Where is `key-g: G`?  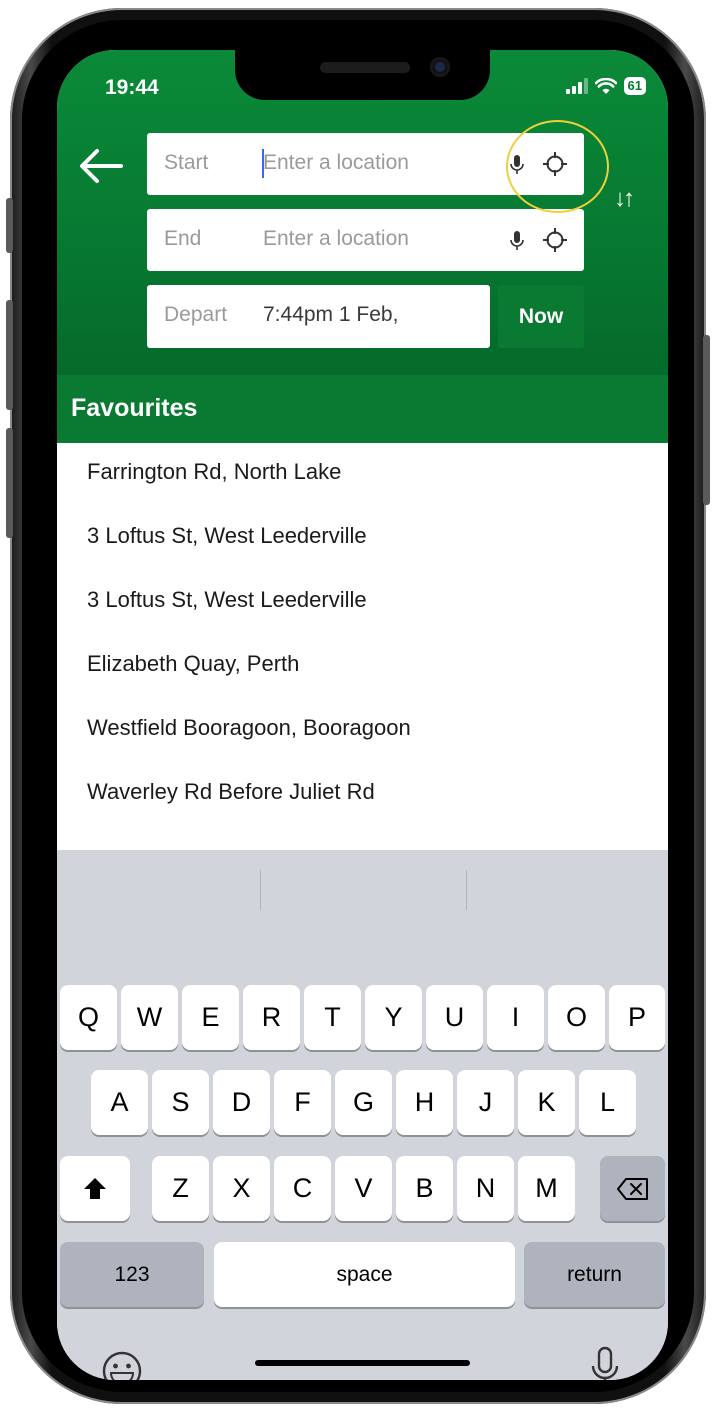 key-g: G is located at coordinates (363, 1102).